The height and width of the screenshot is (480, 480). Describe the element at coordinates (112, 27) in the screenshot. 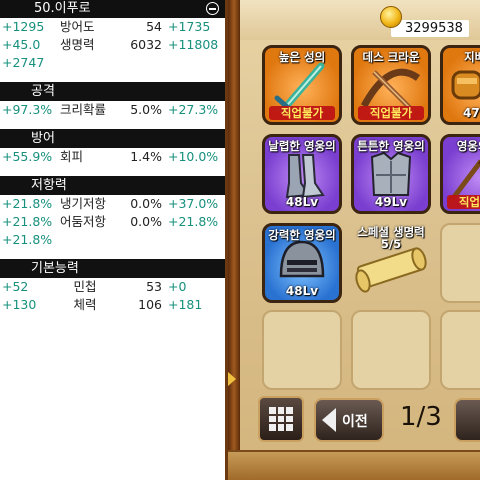

I see `stat-row: +1295 방어도 54 +1735` at that location.